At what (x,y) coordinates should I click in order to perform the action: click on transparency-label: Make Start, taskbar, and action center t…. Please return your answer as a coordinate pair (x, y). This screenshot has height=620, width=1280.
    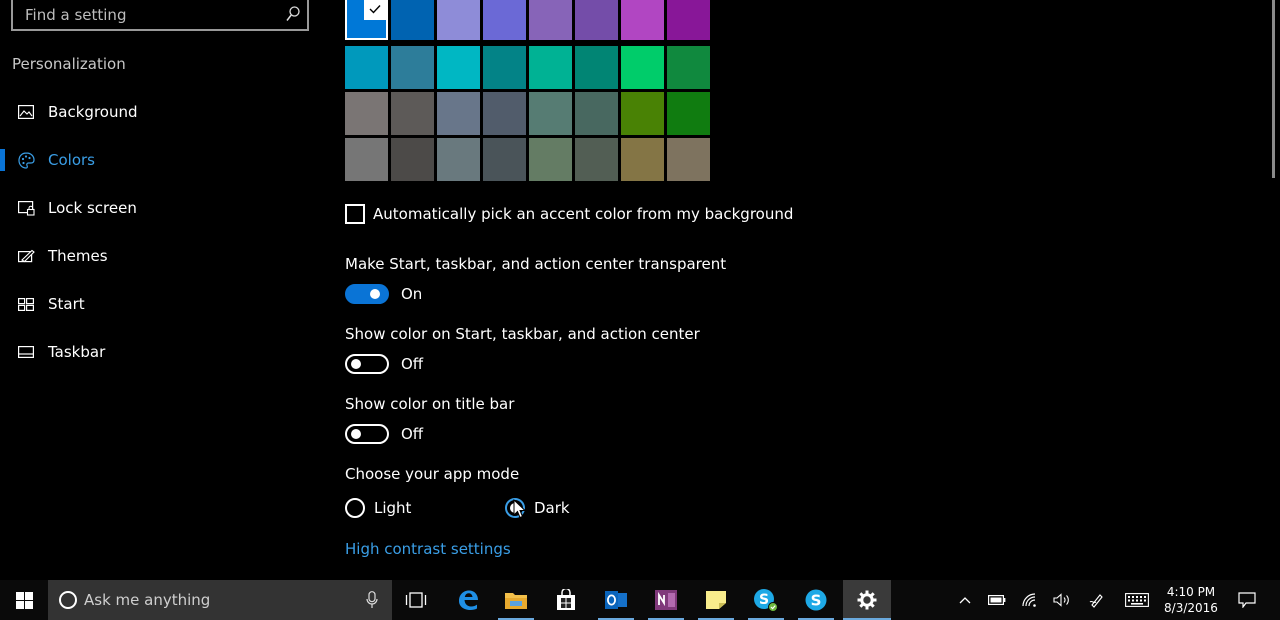
    Looking at the image, I should click on (536, 264).